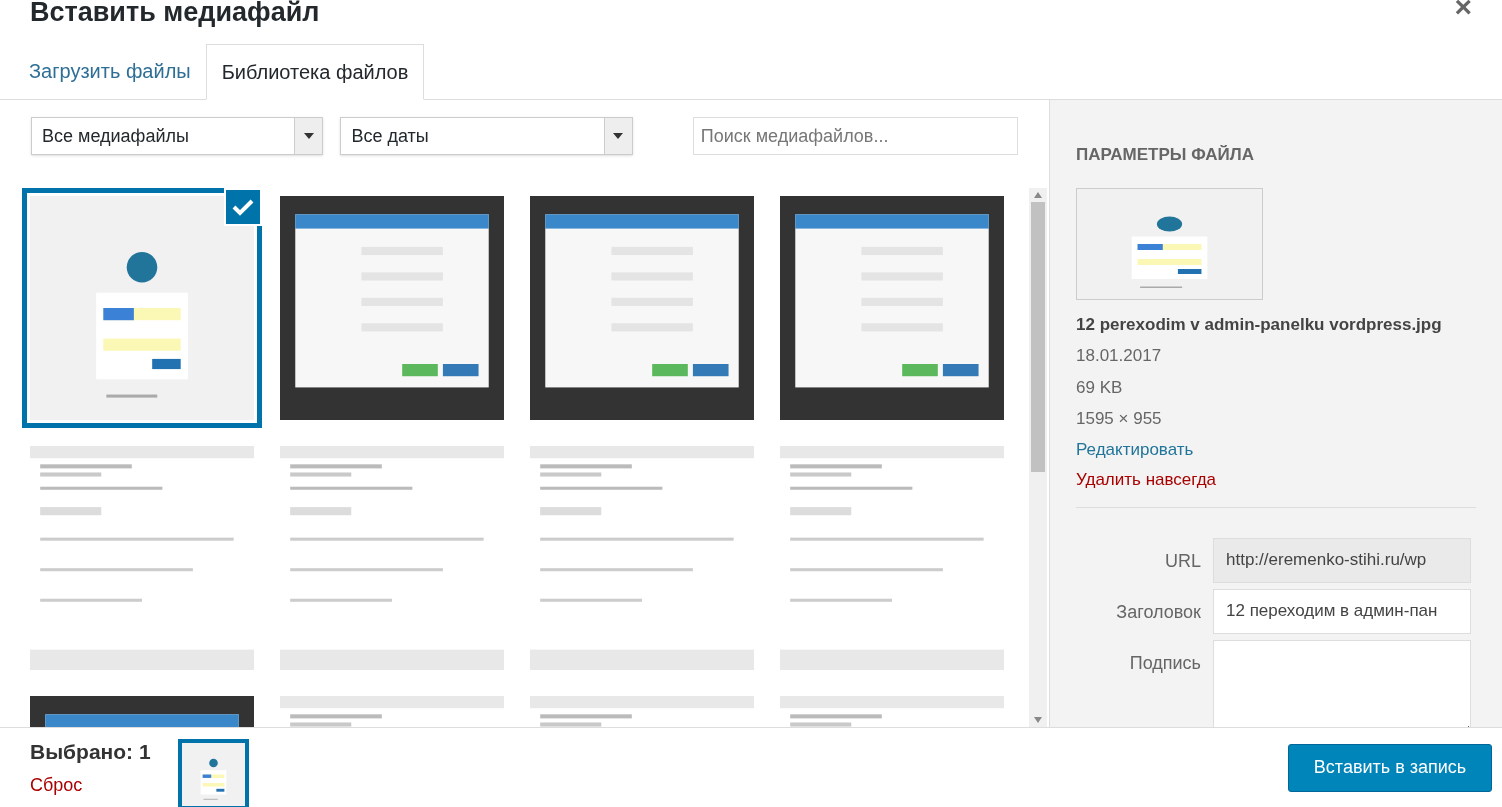 This screenshot has height=807, width=1502. Describe the element at coordinates (110, 71) in the screenshot. I see `tab: Загрузить файлы` at that location.